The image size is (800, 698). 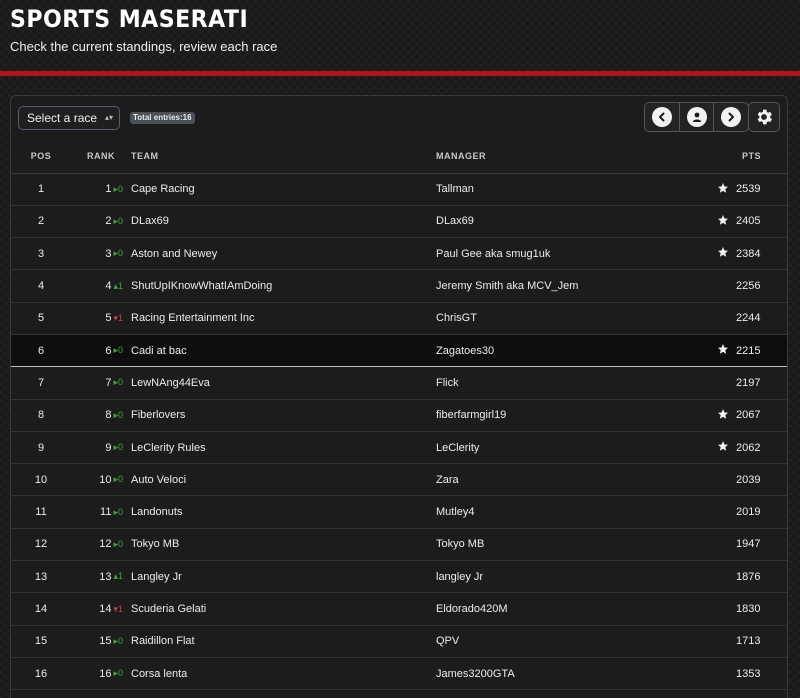 What do you see at coordinates (170, 383) in the screenshot?
I see `team-name-link: LewNAng44Eva` at bounding box center [170, 383].